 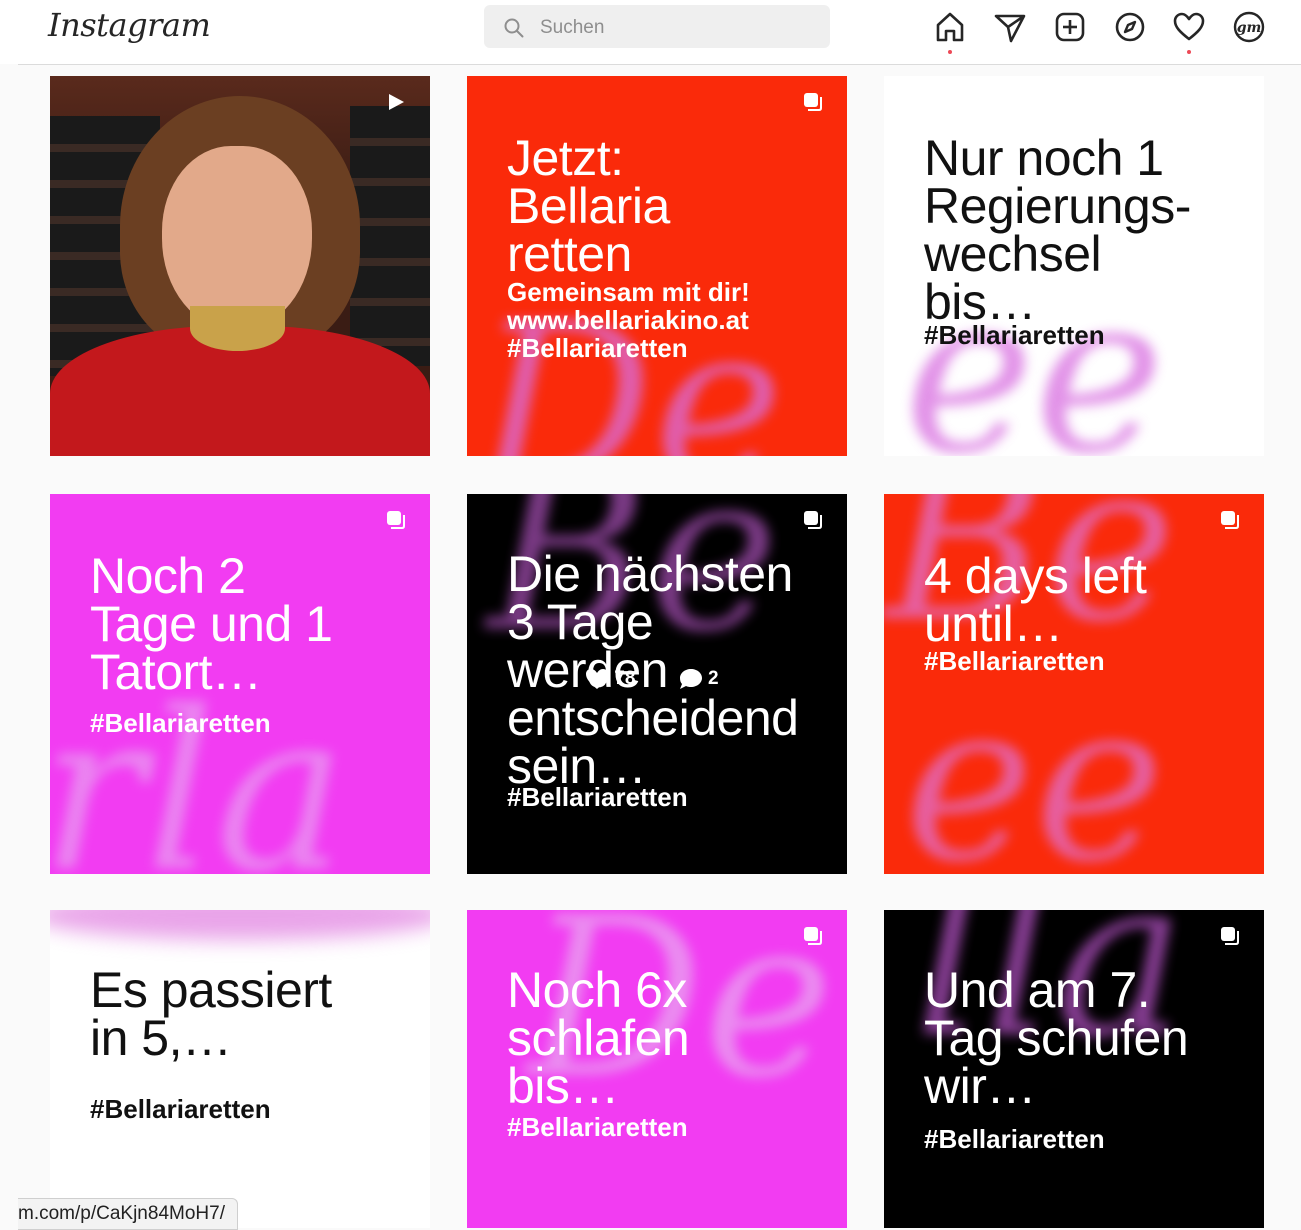 I want to click on portrait-face, so click(x=237, y=238).